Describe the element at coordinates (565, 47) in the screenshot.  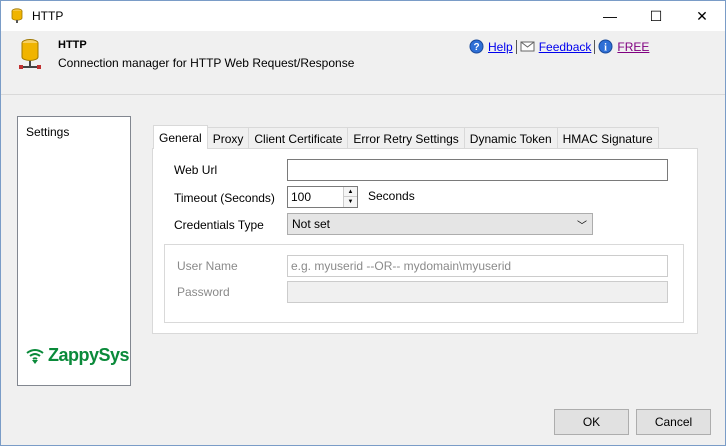
I see `feedback-link: Feedback` at that location.